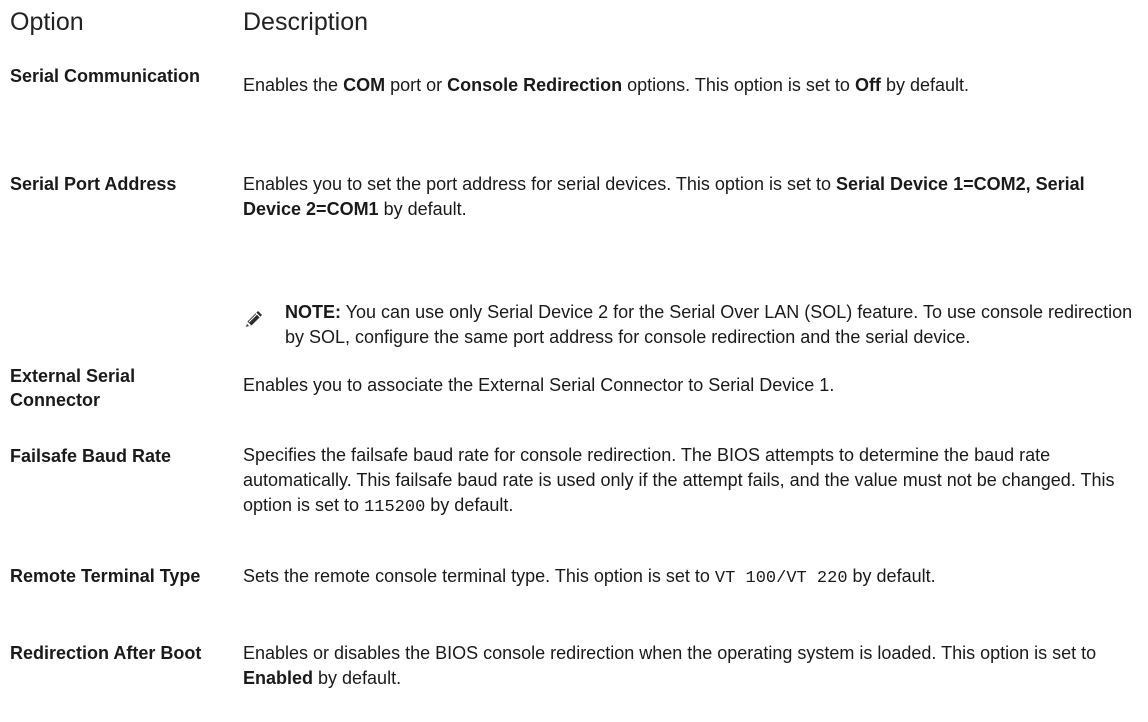  I want to click on note-label: NOTE:, so click(313, 312).